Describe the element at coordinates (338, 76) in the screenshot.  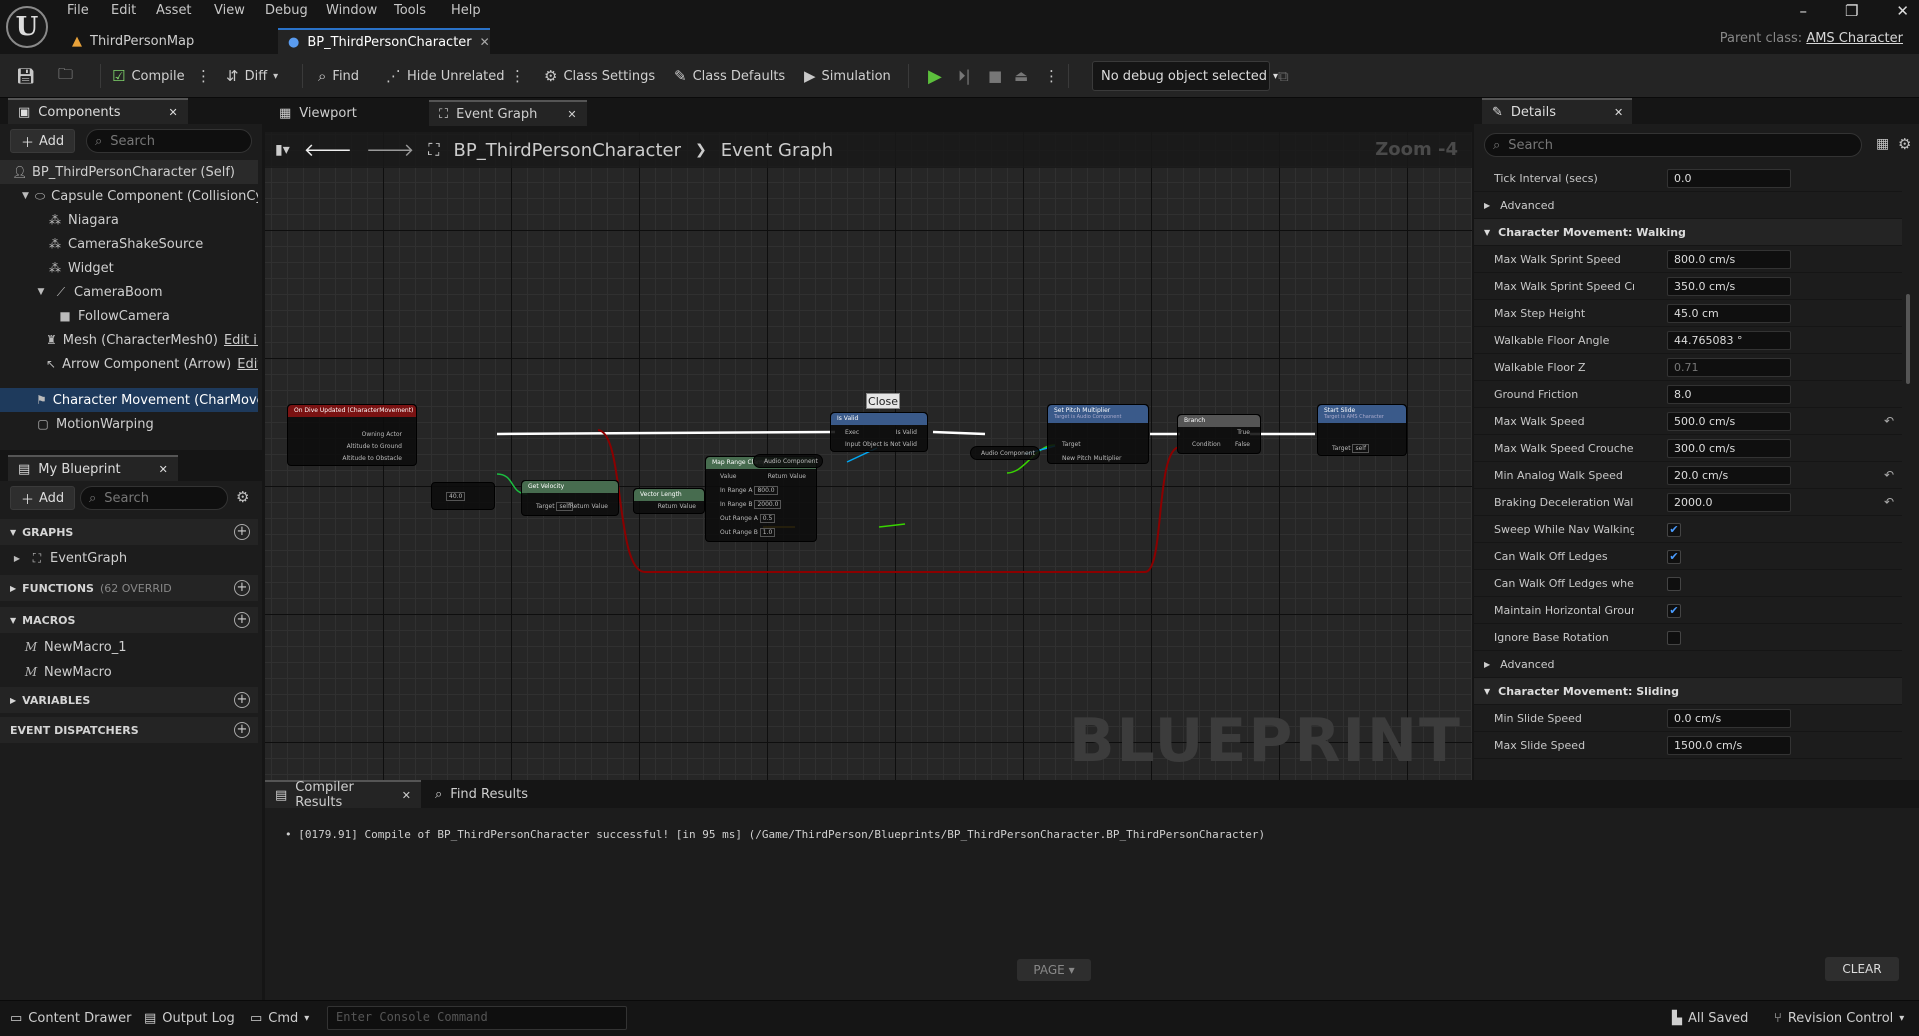
I see `find-button: ⌕ Find` at that location.